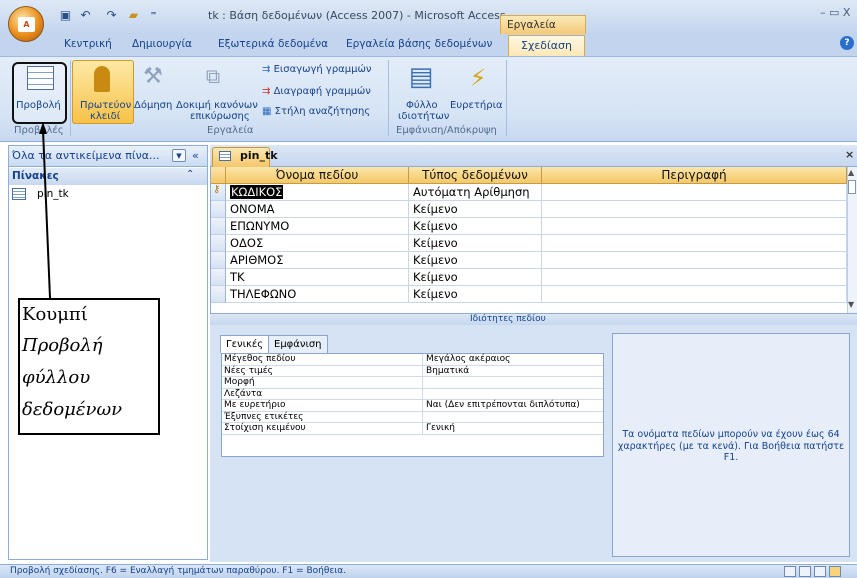 This screenshot has width=857, height=578. What do you see at coordinates (85, 15) in the screenshot?
I see `undo-icon: ↶` at bounding box center [85, 15].